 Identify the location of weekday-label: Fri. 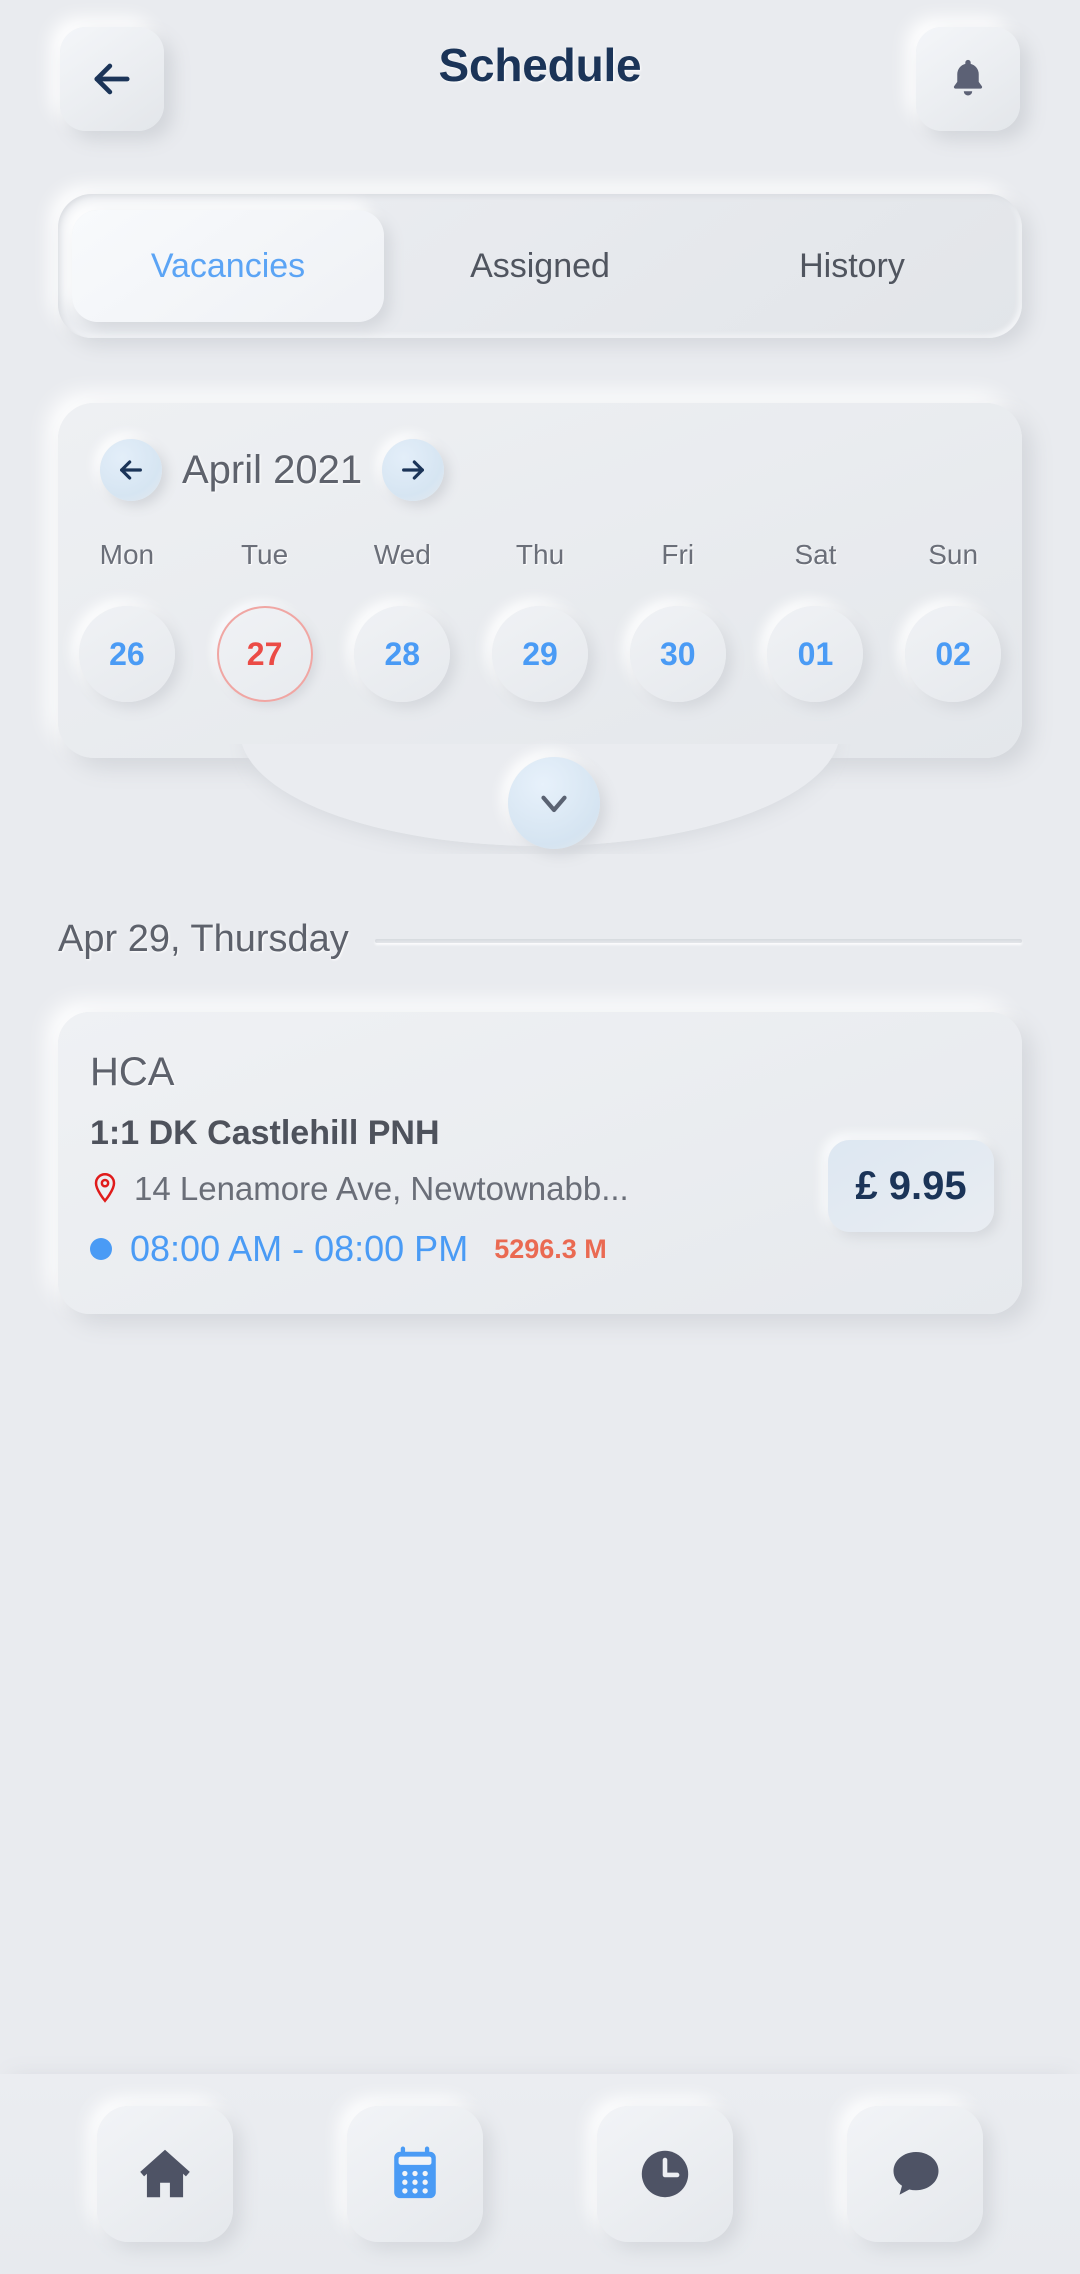
(678, 554).